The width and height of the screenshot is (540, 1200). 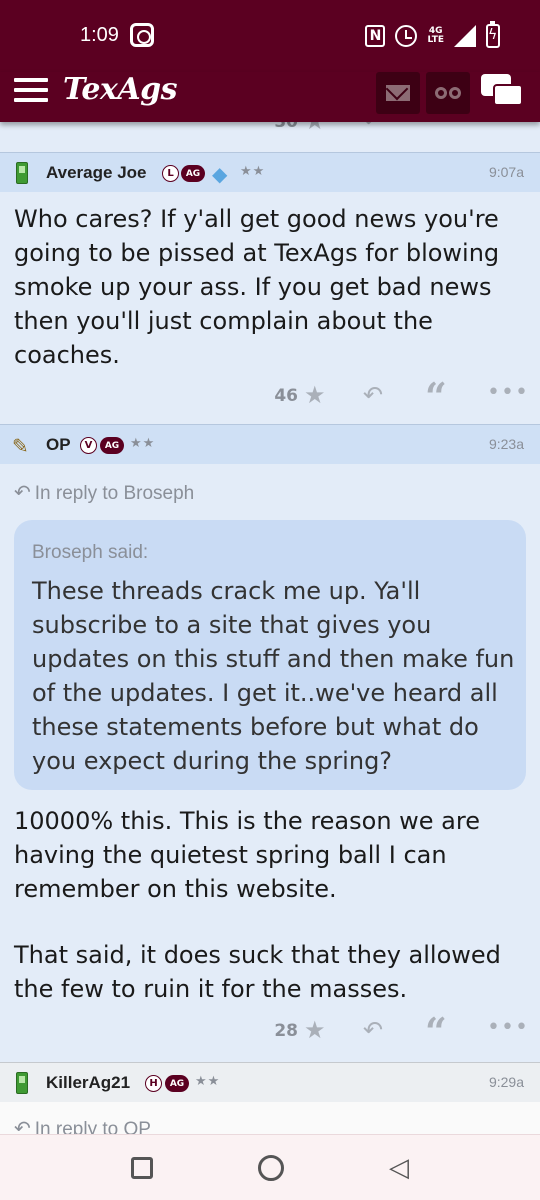 I want to click on post-actions: 28 ★ ↶ “ •••, so click(x=270, y=1032).